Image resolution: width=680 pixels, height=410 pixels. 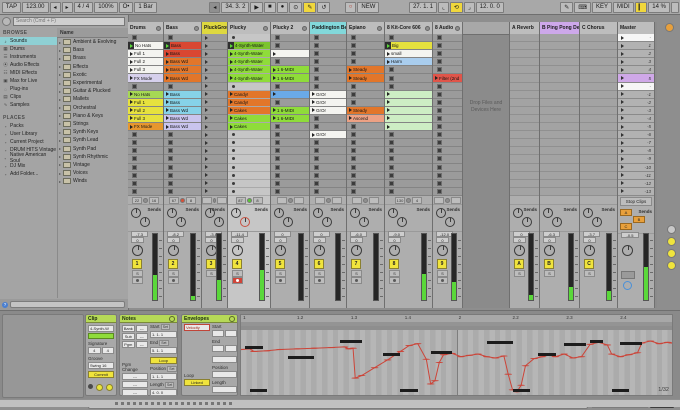 What do you see at coordinates (55, 7) in the screenshot?
I see `nudge-down-button: ◂` at bounding box center [55, 7].